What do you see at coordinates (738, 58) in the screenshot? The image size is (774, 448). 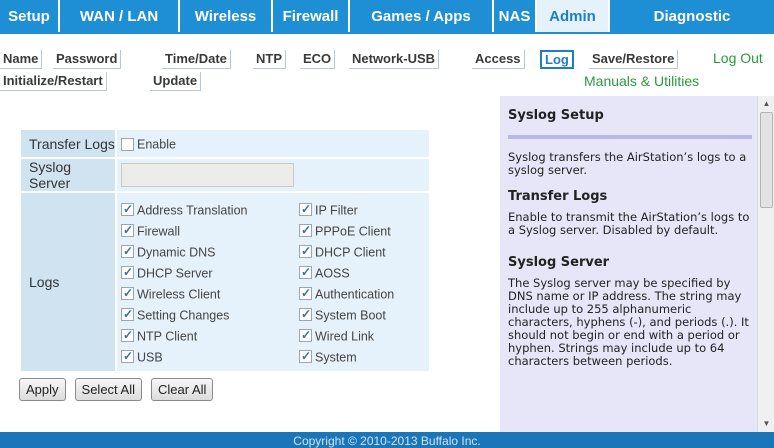 I see `logout-link: Log Out` at bounding box center [738, 58].